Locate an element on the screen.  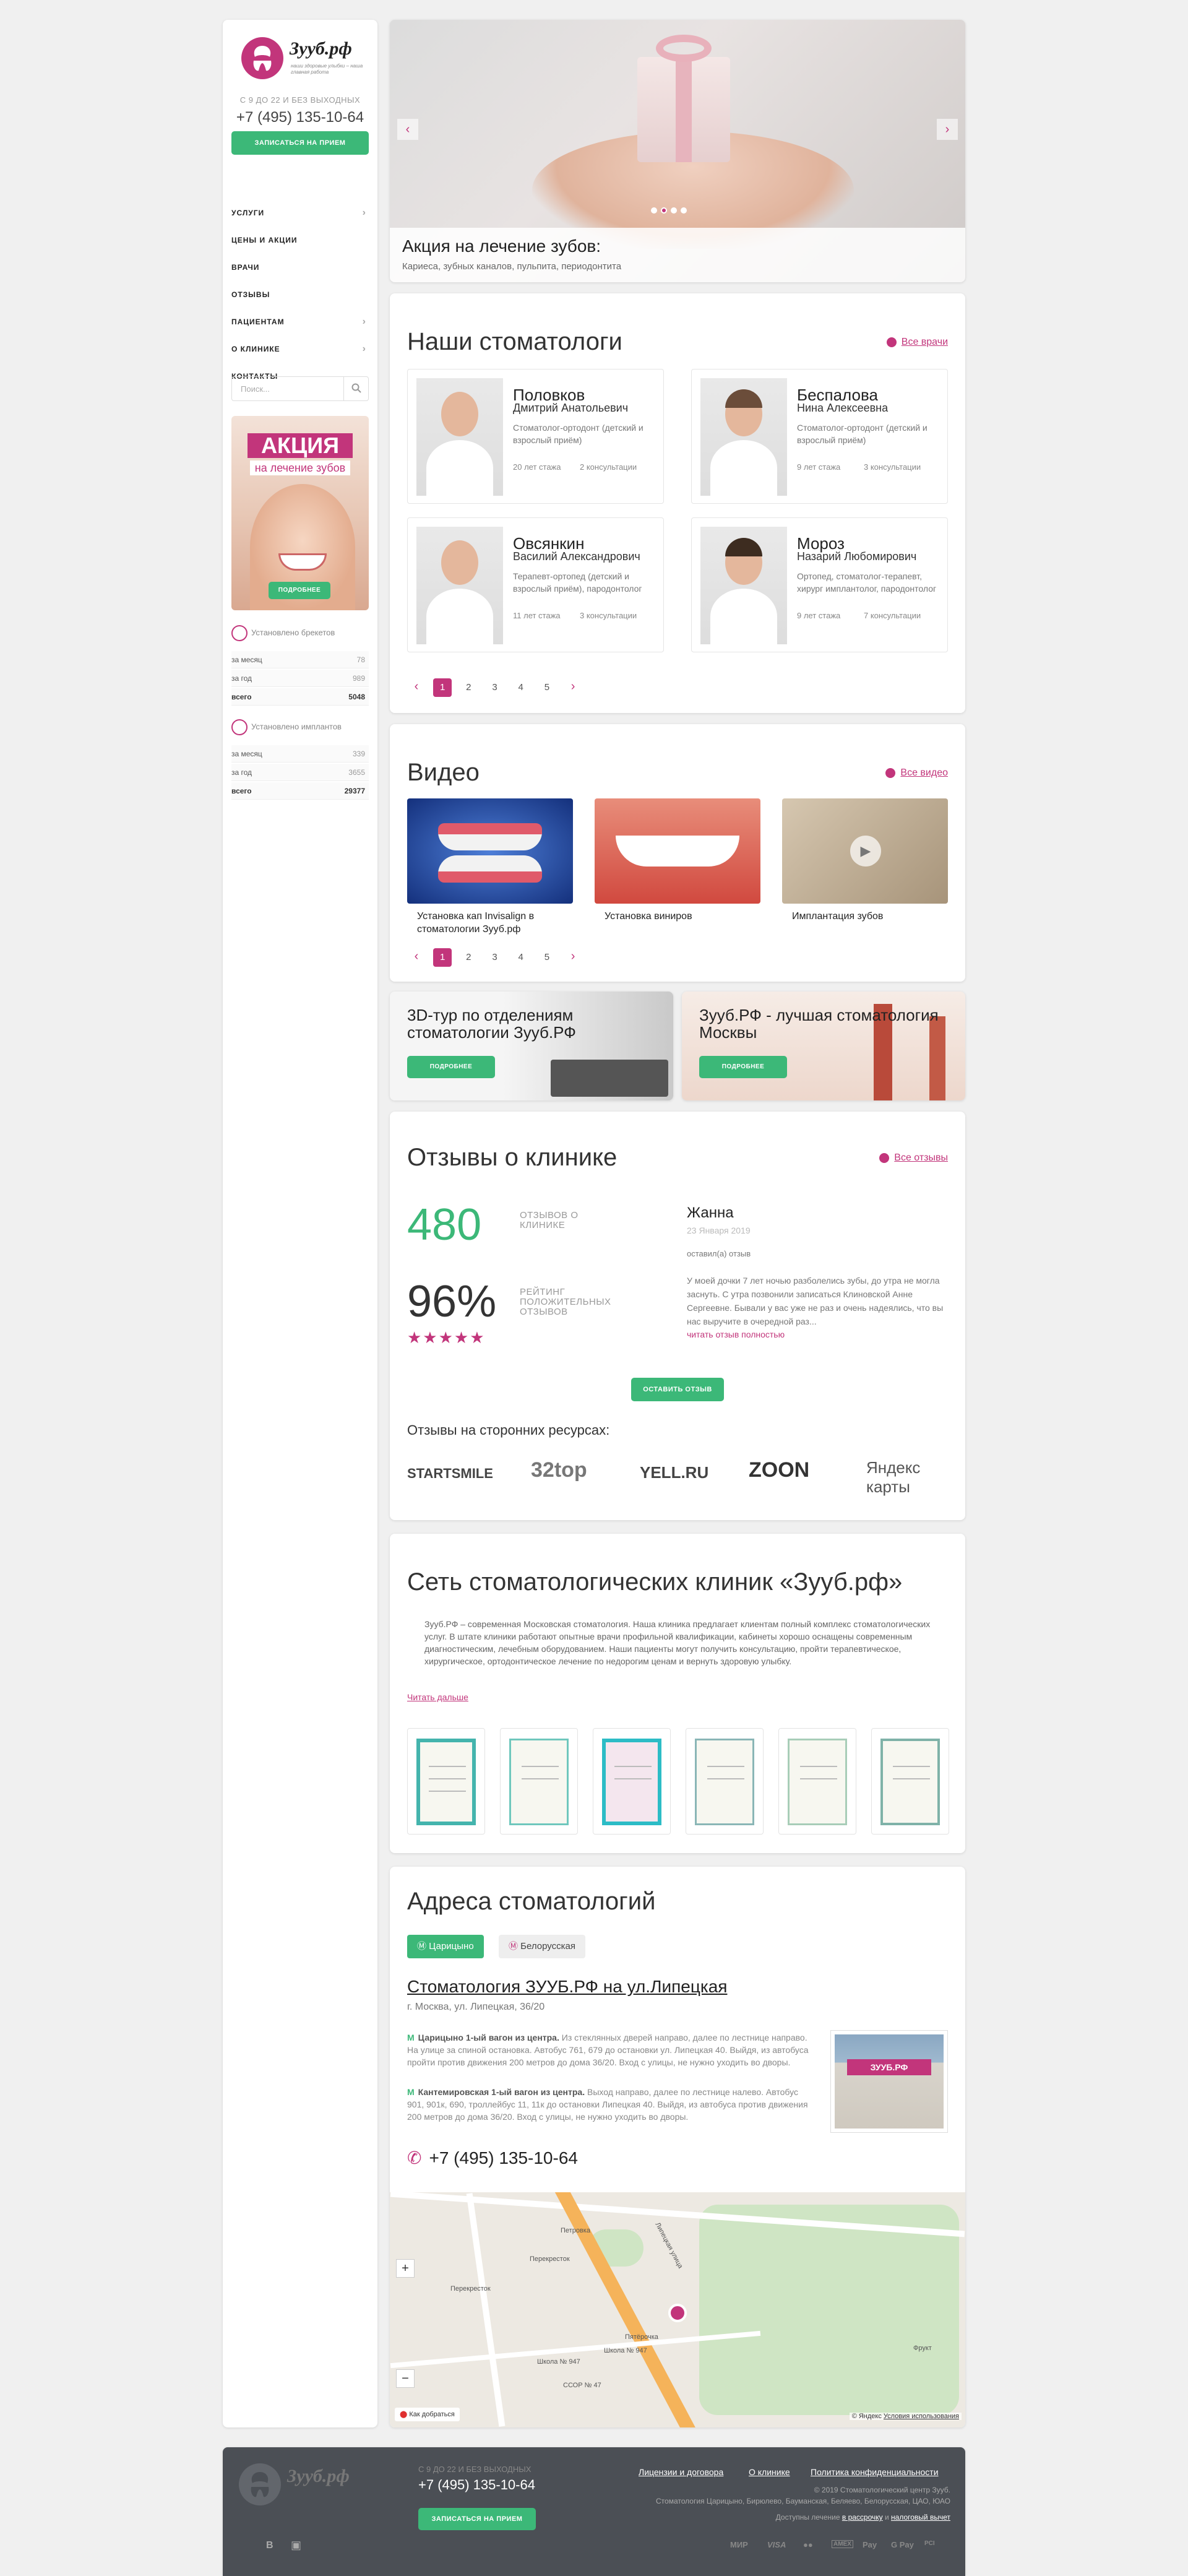
privacy-link: Политика конфиденциальности is located at coordinates (875, 2472).